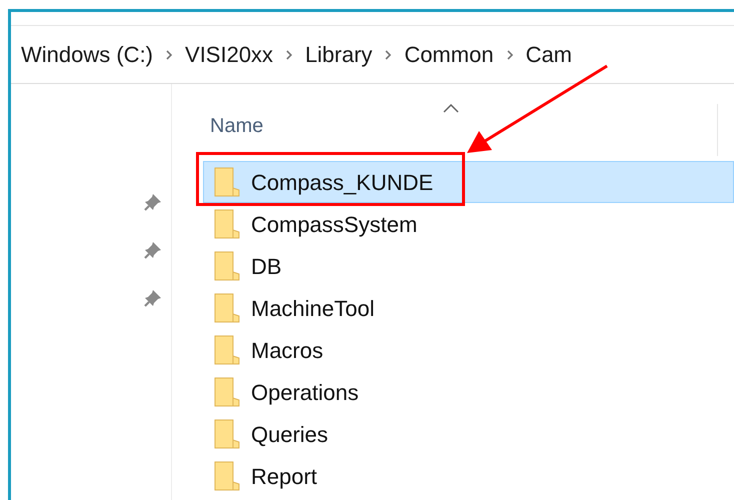 The width and height of the screenshot is (734, 500). Describe the element at coordinates (549, 54) in the screenshot. I see `breadcrumb-item: Cam` at that location.